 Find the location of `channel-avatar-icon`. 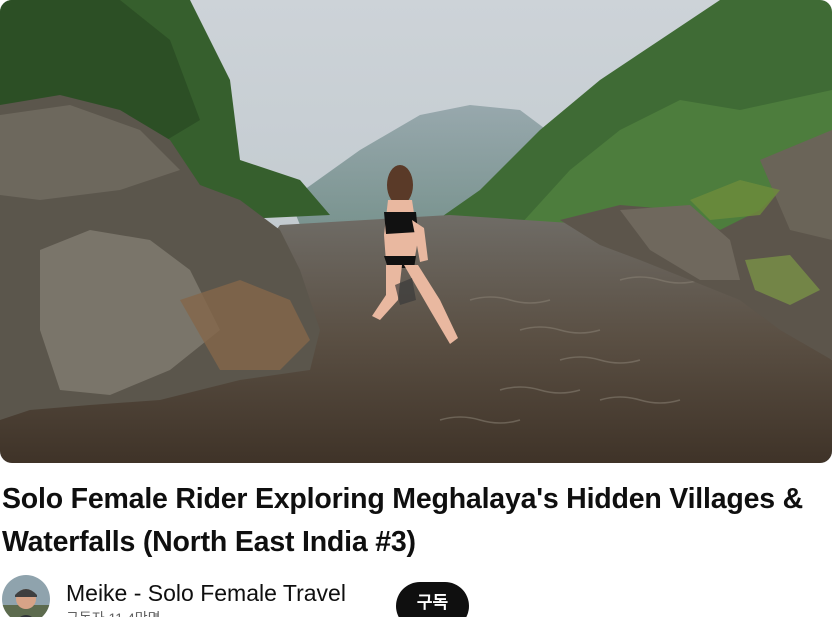

channel-avatar-icon is located at coordinates (26, 596).